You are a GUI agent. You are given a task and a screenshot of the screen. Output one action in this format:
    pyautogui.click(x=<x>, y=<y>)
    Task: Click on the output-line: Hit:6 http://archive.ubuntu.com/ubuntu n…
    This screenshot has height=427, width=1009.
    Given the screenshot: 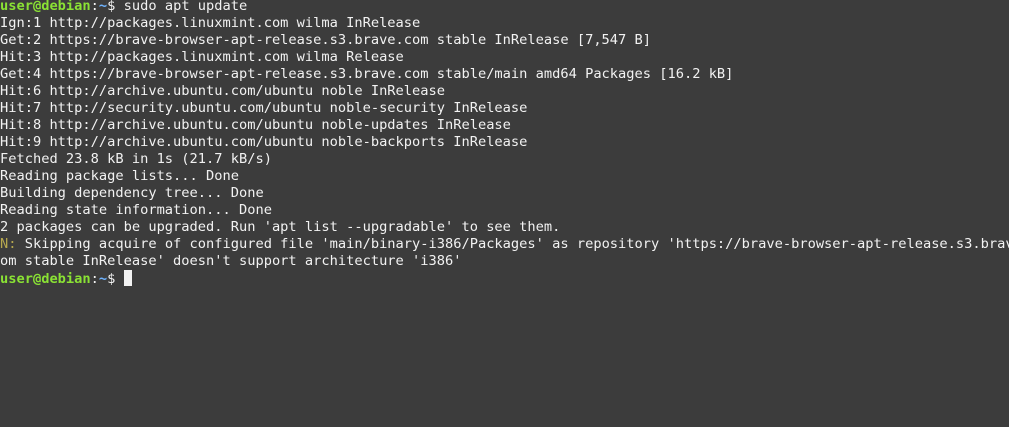 What is the action you would take?
    pyautogui.click(x=222, y=91)
    